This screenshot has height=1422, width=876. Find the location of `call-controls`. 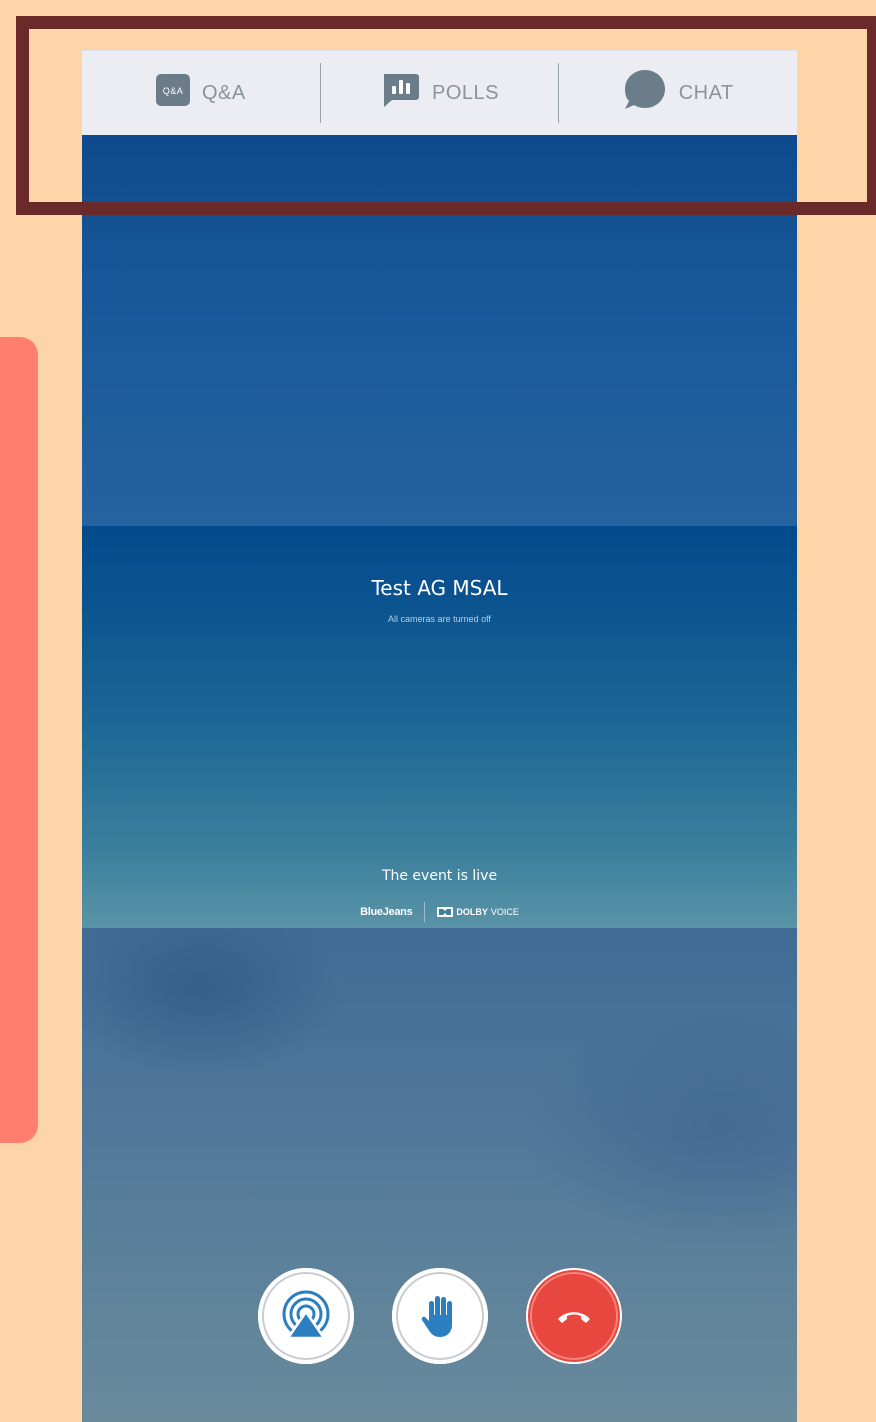

call-controls is located at coordinates (439, 1316).